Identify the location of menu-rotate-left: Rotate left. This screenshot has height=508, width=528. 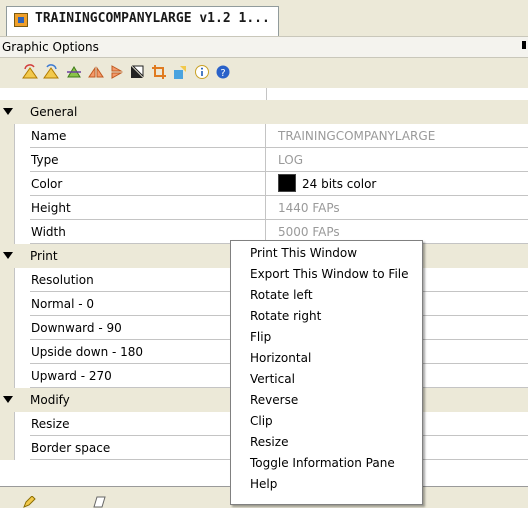
(326, 295).